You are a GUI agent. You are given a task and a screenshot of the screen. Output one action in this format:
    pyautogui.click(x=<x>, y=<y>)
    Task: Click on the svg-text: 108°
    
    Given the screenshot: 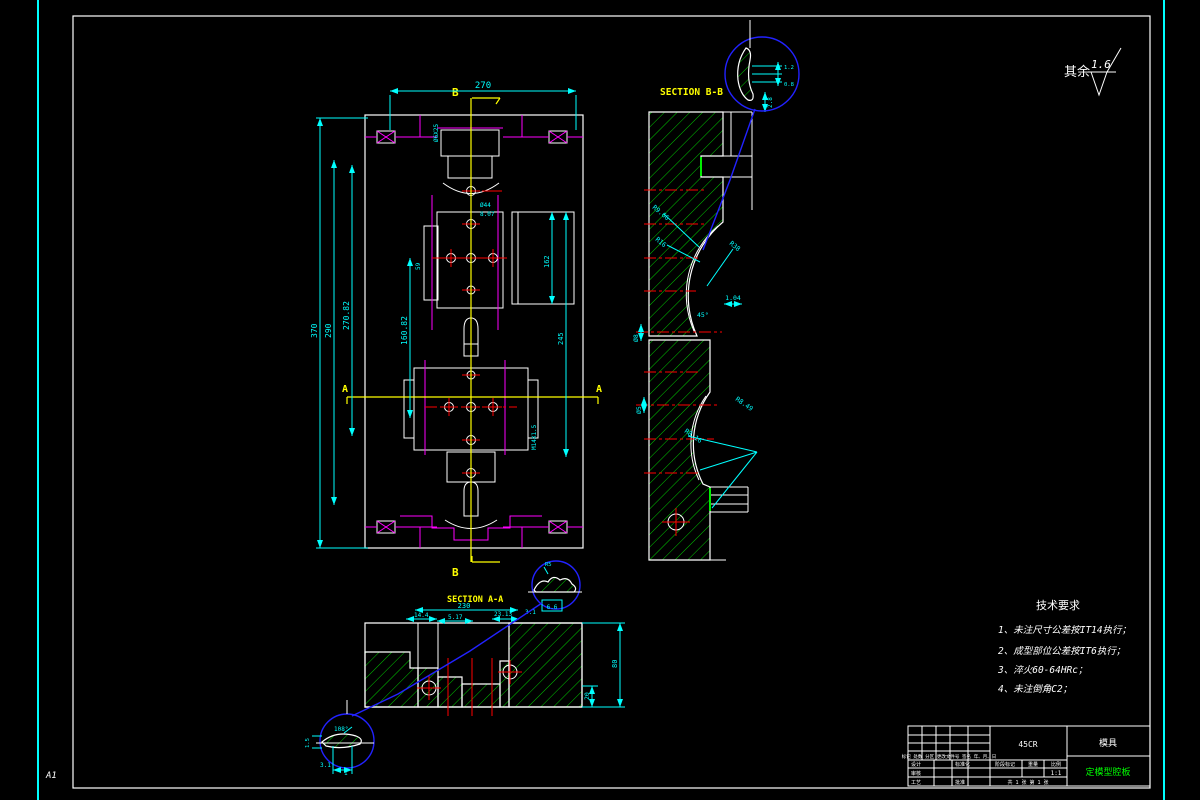 What is the action you would take?
    pyautogui.click(x=341, y=729)
    